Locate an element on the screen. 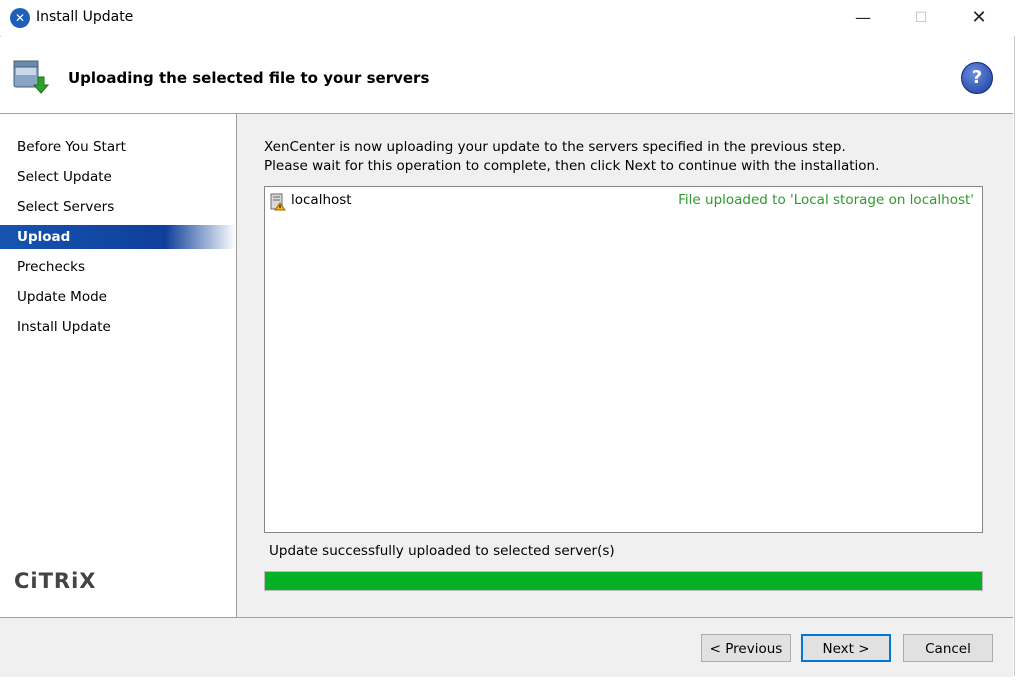  sidebar-item-upload: Upload is located at coordinates (118, 237).